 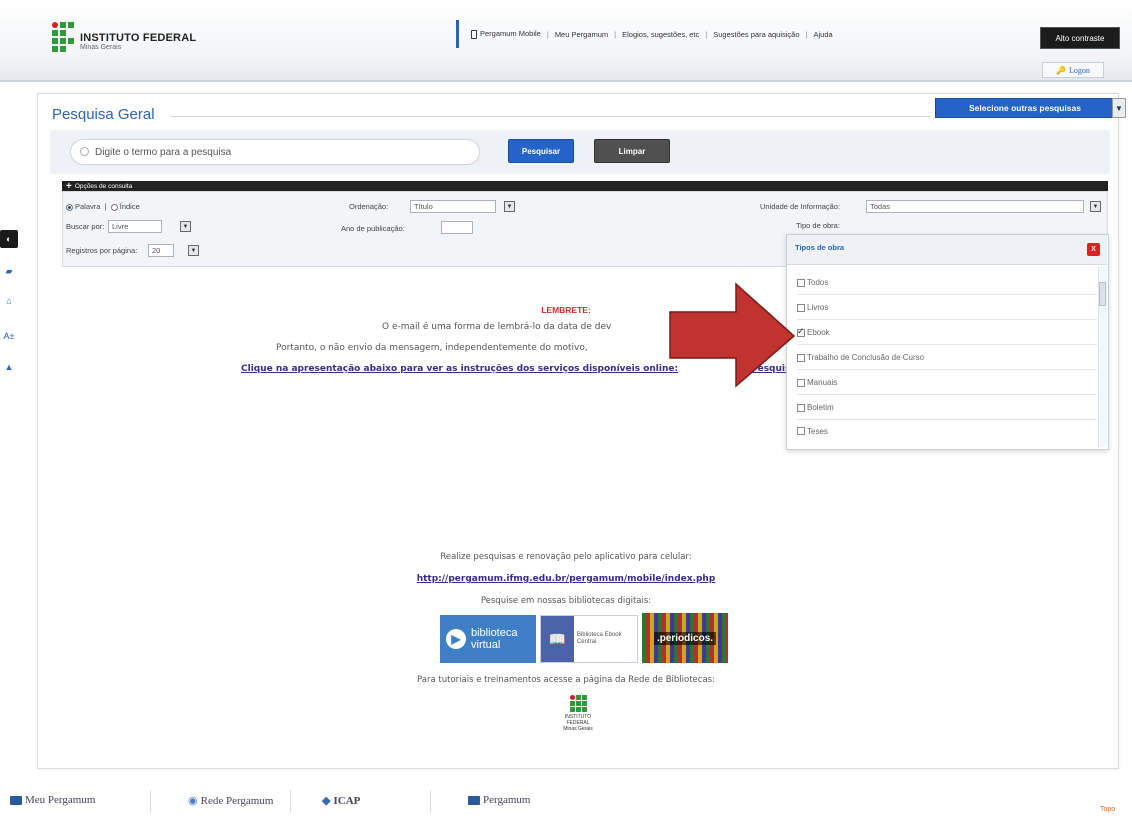 What do you see at coordinates (69, 186) in the screenshot?
I see `expand-plus-icon: +` at bounding box center [69, 186].